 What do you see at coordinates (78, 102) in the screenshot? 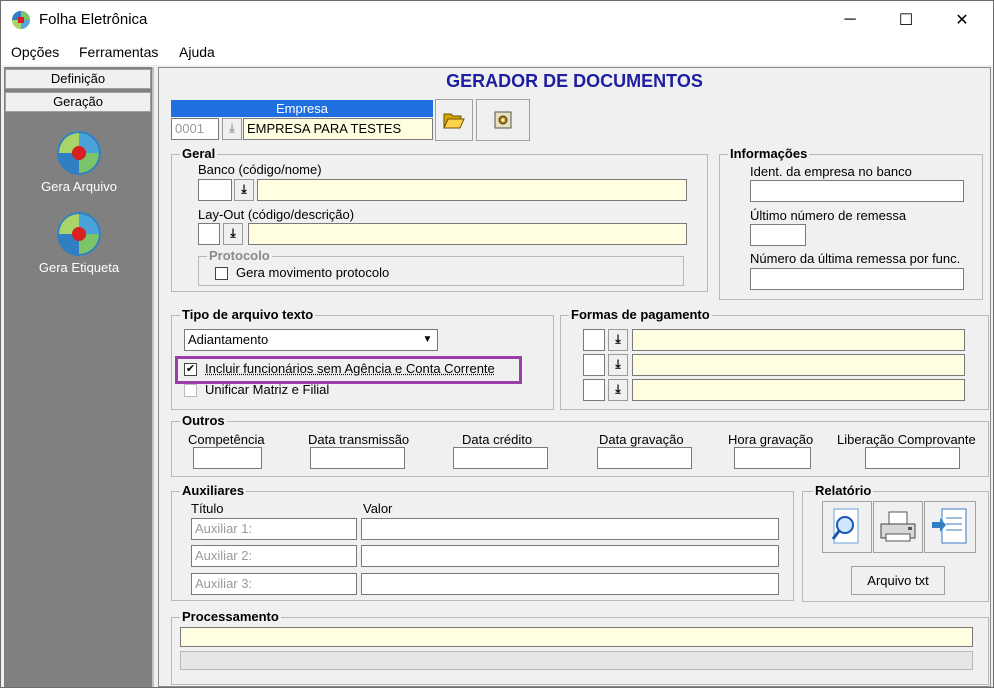
I see `tab-geracao: Geração` at bounding box center [78, 102].